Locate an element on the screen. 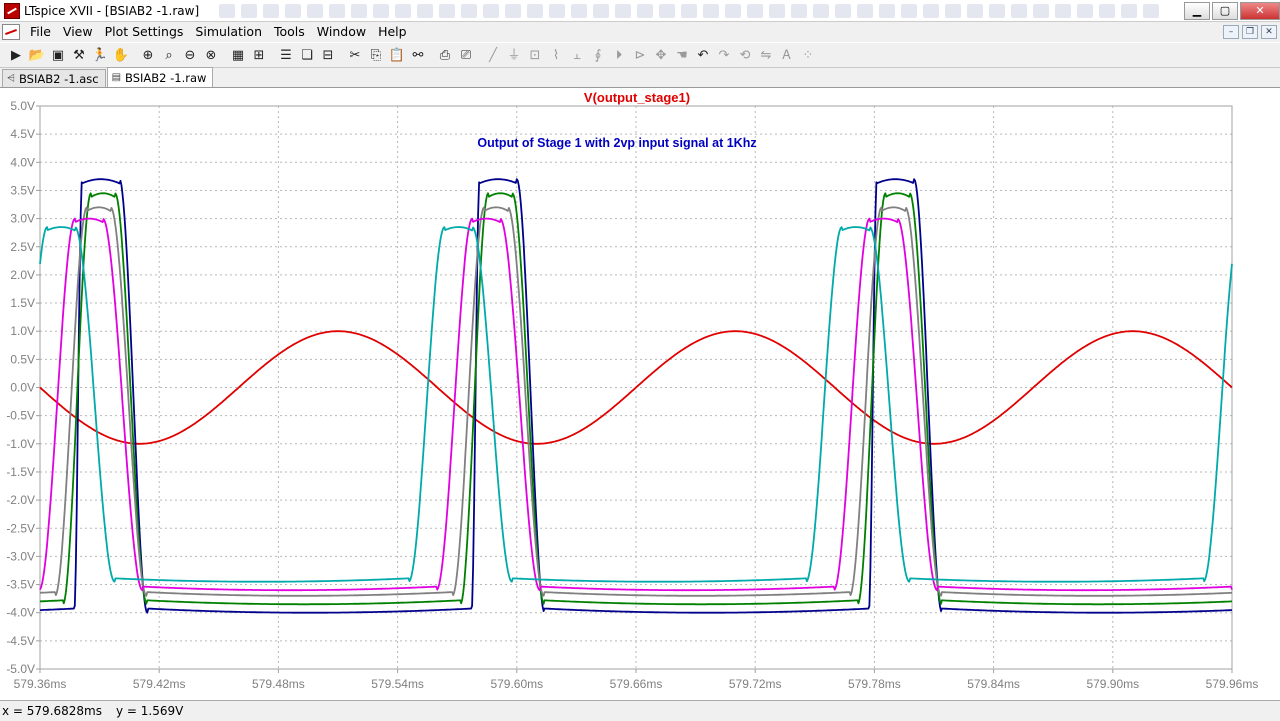 The width and height of the screenshot is (1280, 721). doc-restore-button: ❐ is located at coordinates (1250, 32).